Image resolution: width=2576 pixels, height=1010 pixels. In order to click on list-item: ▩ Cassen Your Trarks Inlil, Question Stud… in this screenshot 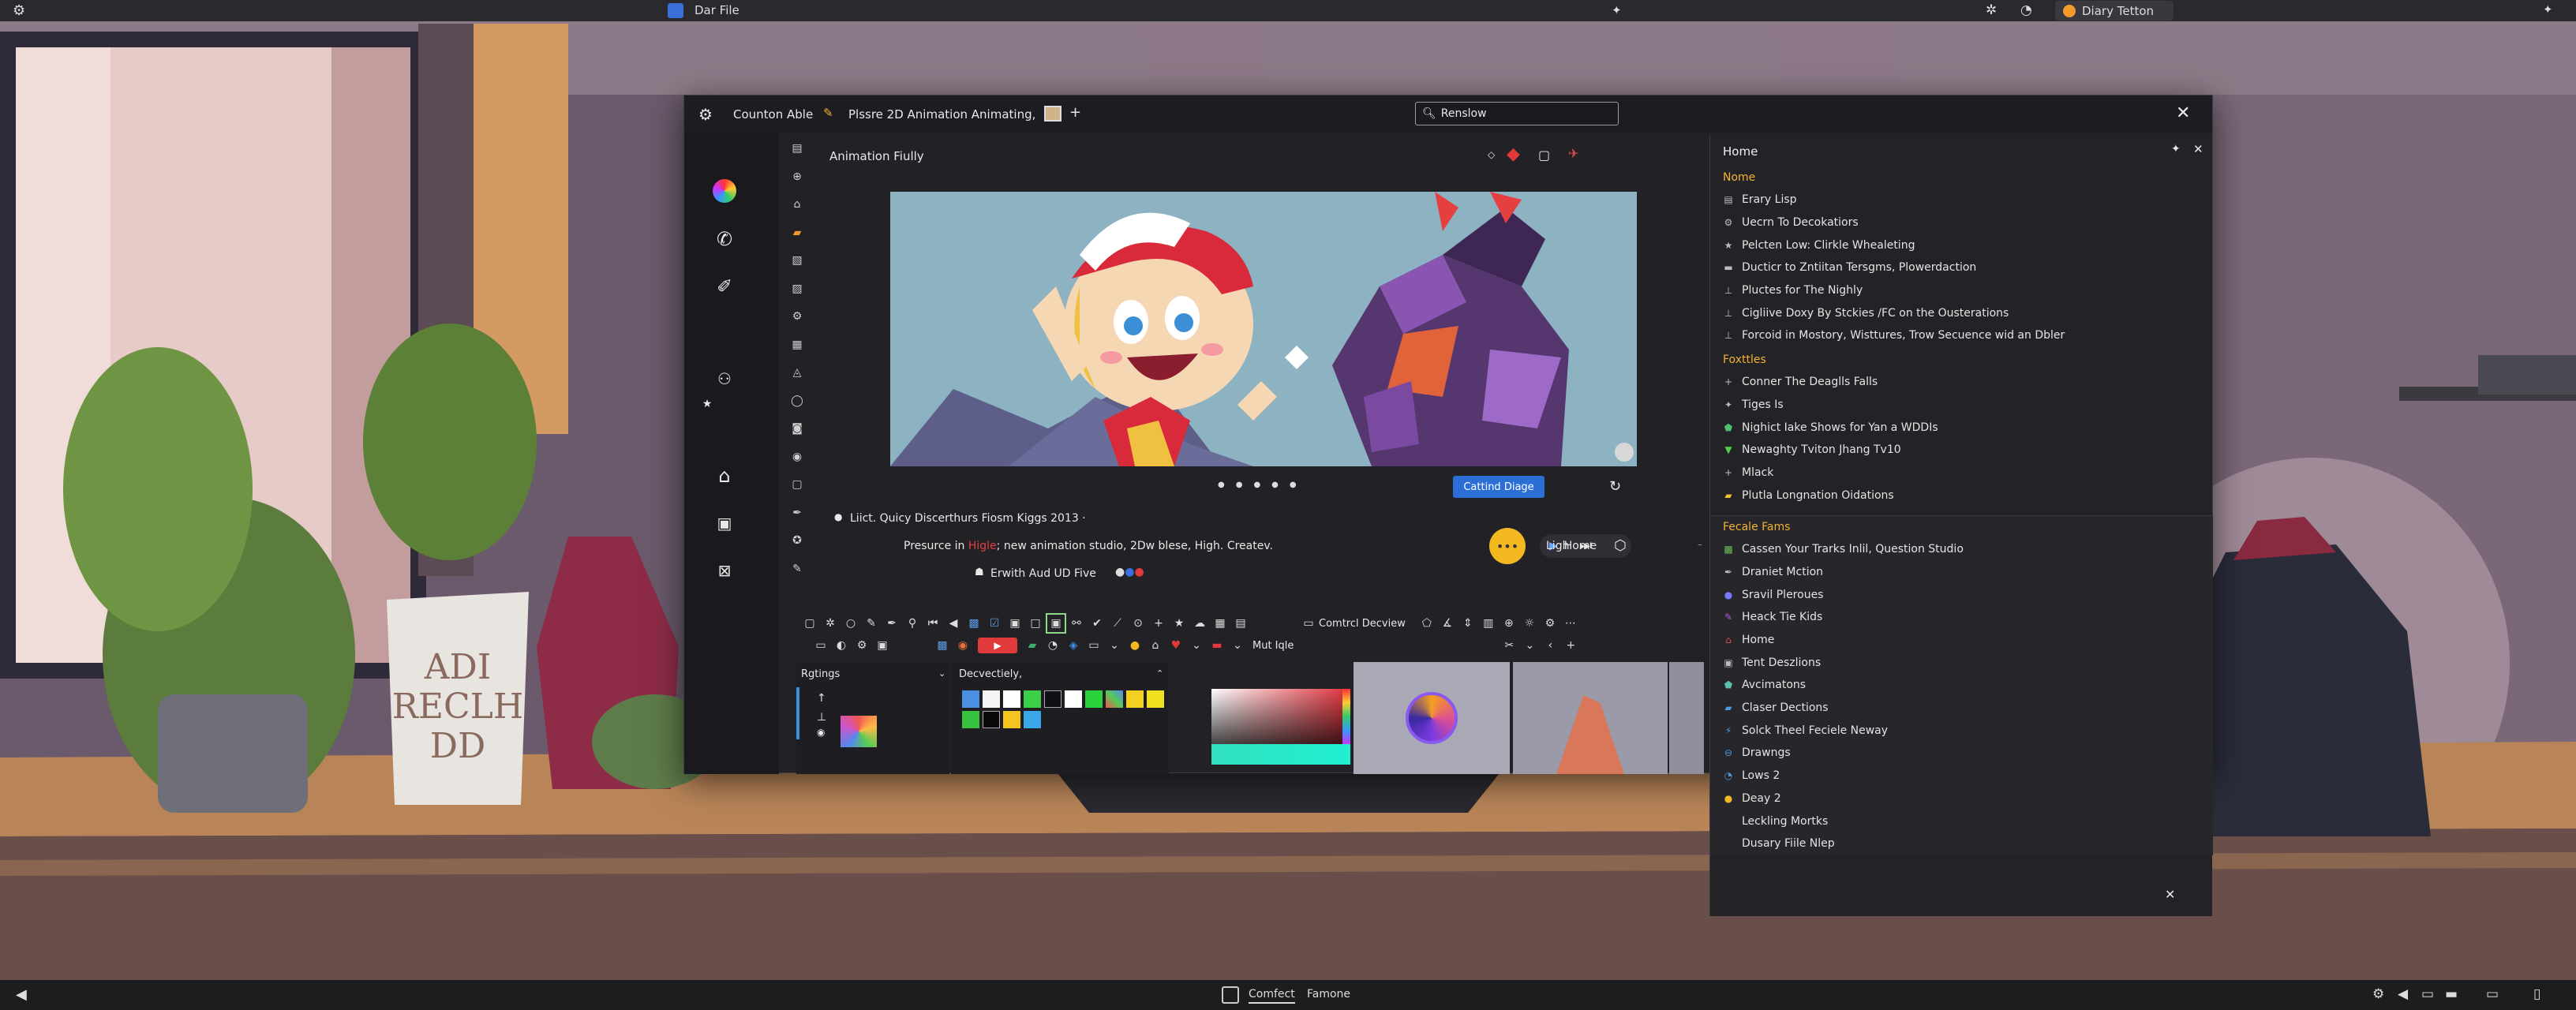, I will do `click(1961, 549)`.